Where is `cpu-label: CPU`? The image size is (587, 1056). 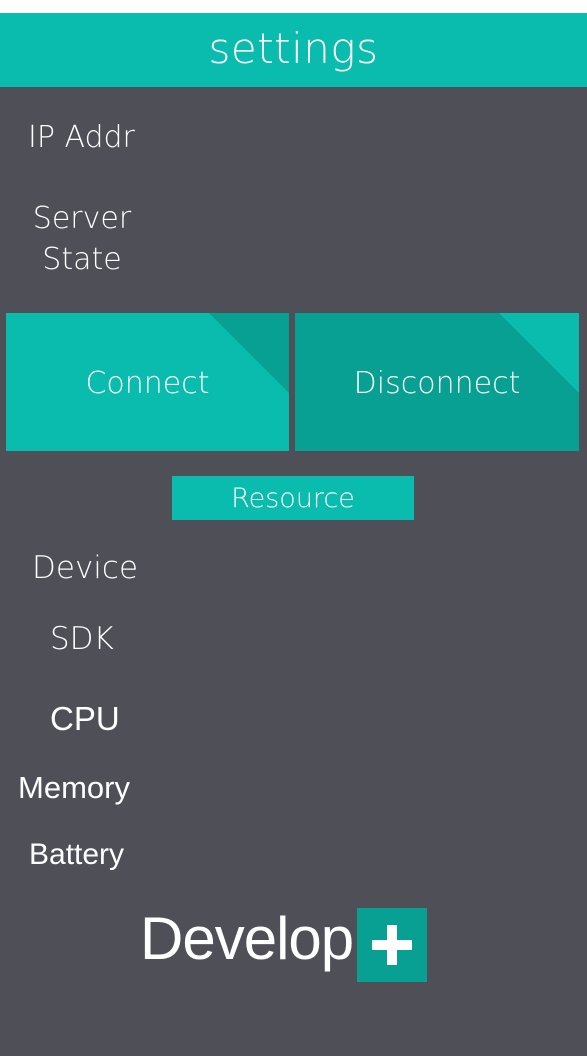 cpu-label: CPU is located at coordinates (85, 718).